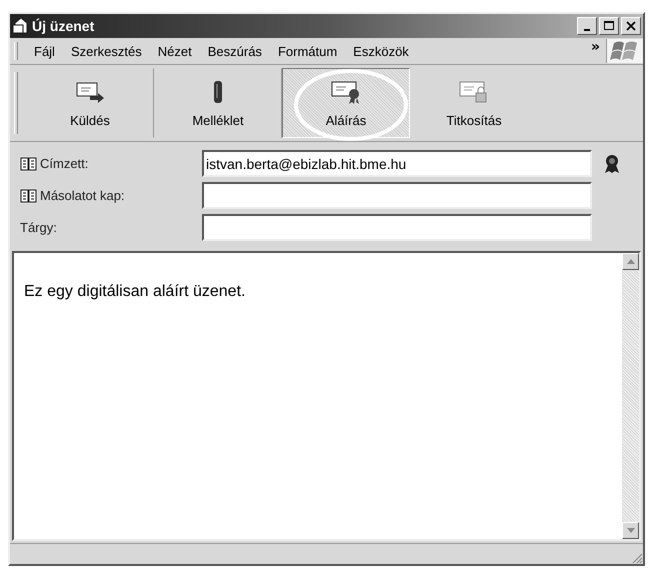 The image size is (653, 569). I want to click on menu-item: Eszközök, so click(381, 51).